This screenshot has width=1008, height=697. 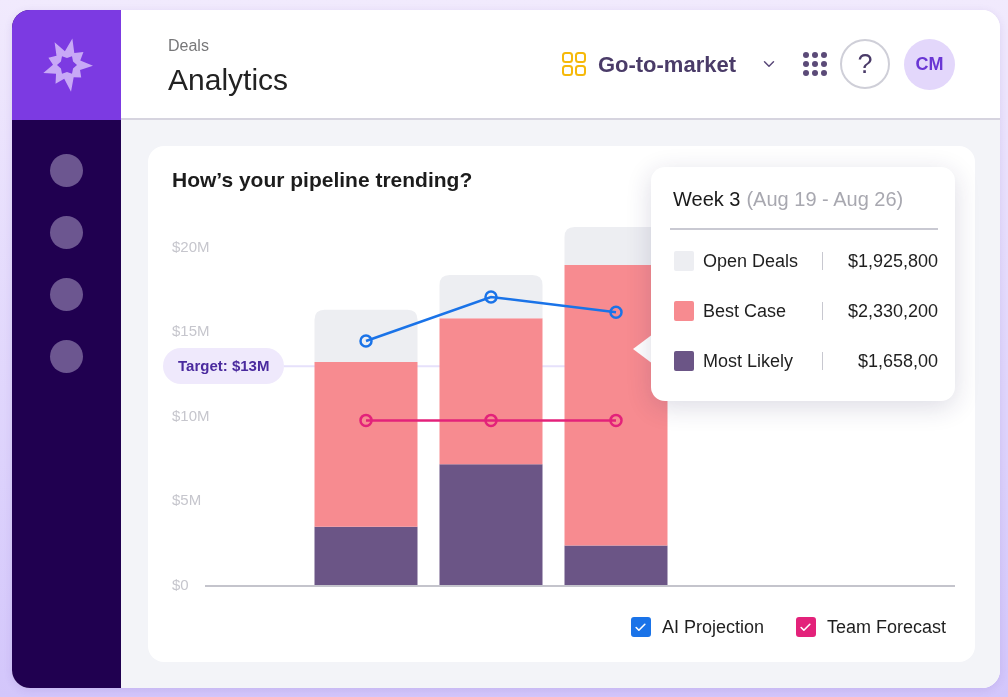 I want to click on y-axis-label: $10M, so click(x=191, y=415).